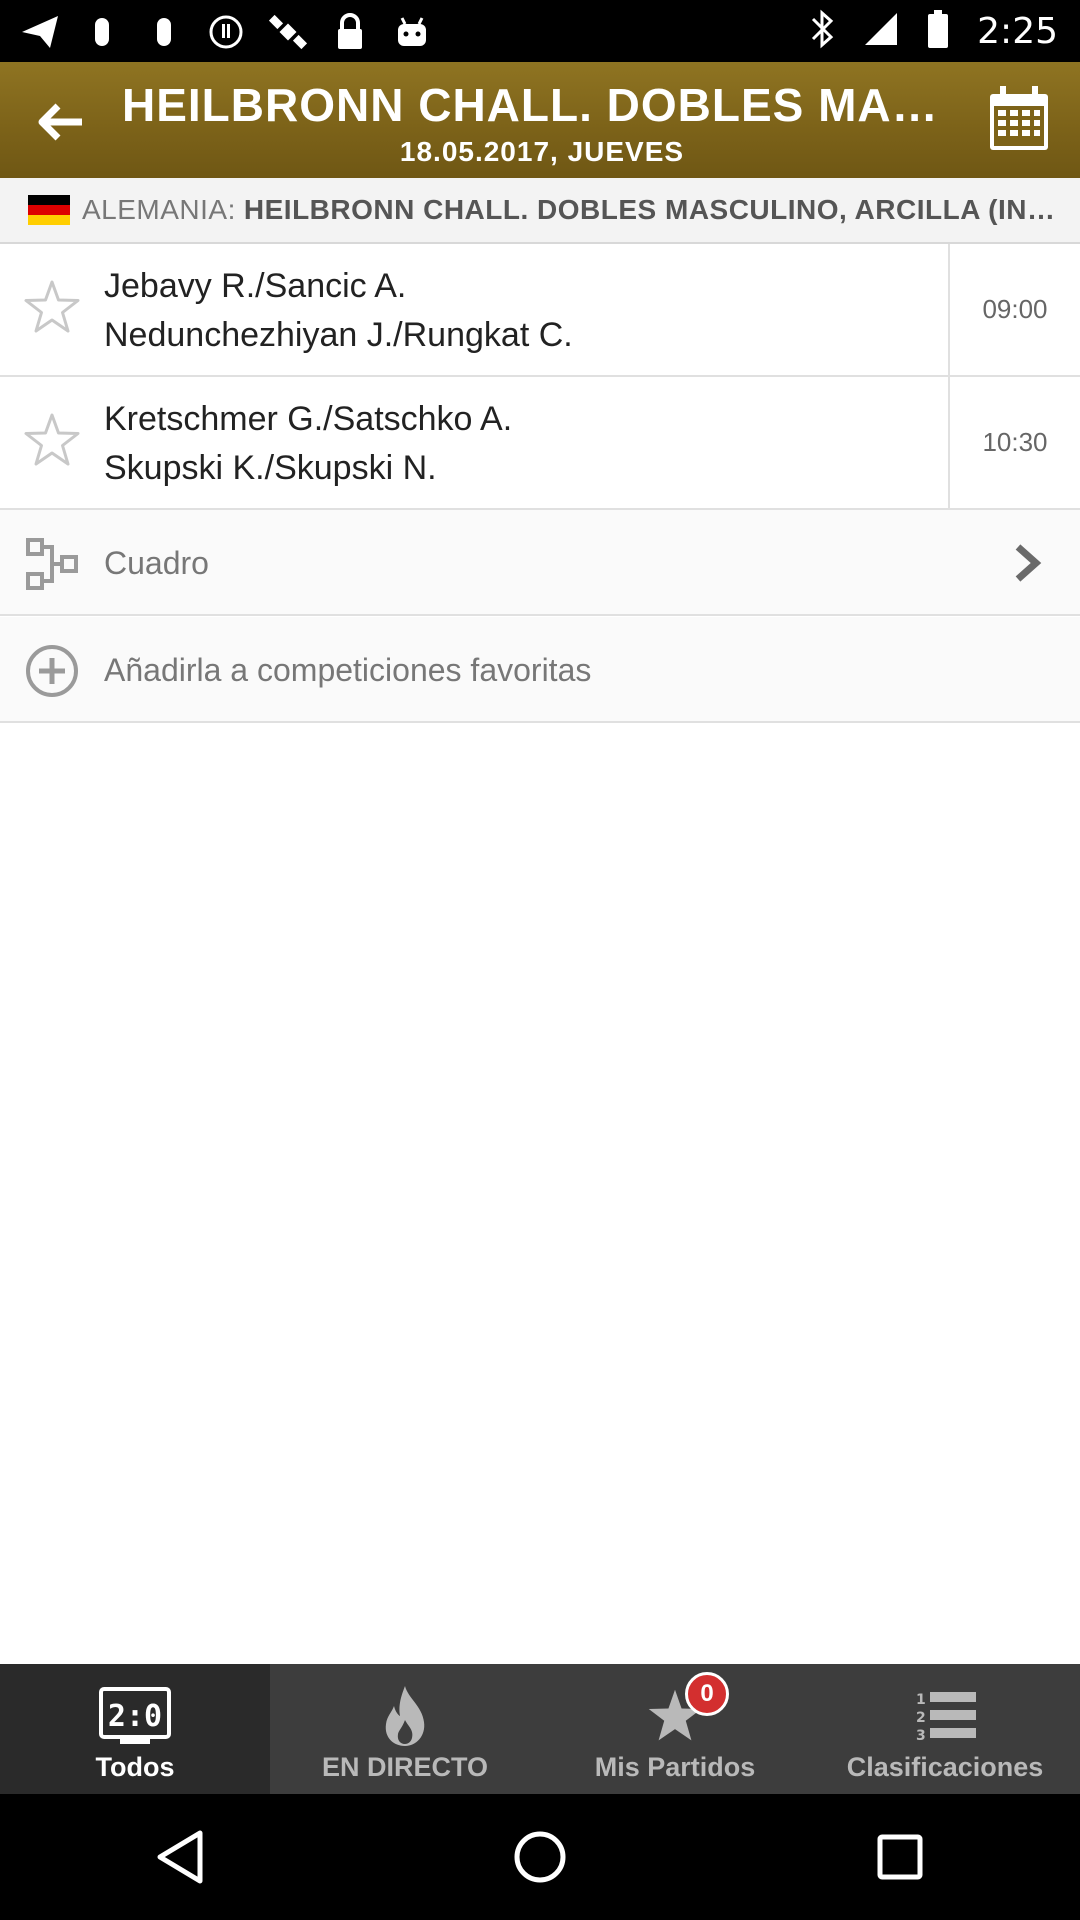 The width and height of the screenshot is (1080, 1920). I want to click on team-home: Kretschmer G./Satschko A., so click(308, 419).